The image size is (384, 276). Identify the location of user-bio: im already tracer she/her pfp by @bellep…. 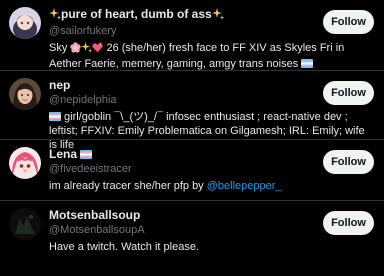
(165, 186).